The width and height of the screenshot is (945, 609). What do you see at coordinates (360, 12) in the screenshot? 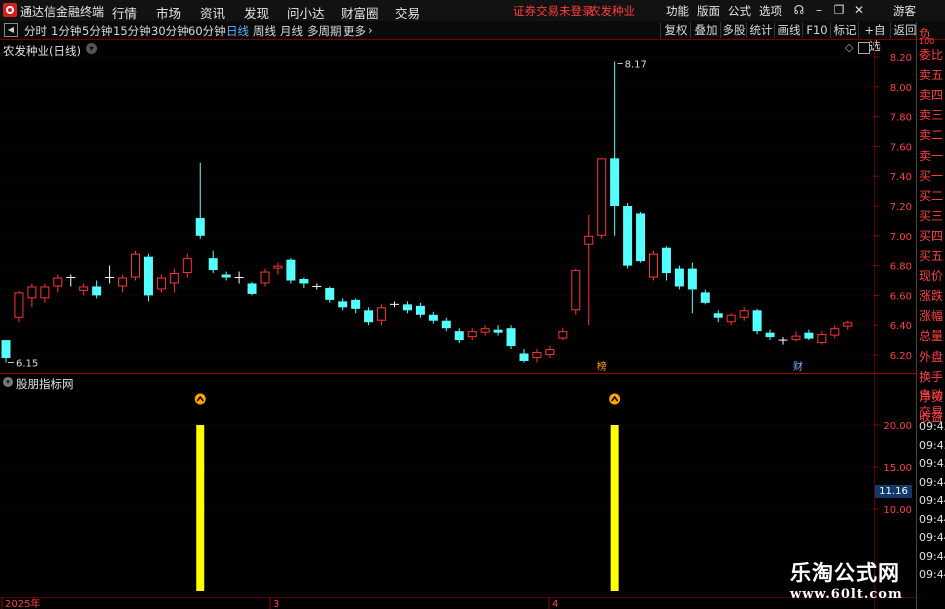
I see `menu-wealth-circle: 财富圈` at bounding box center [360, 12].